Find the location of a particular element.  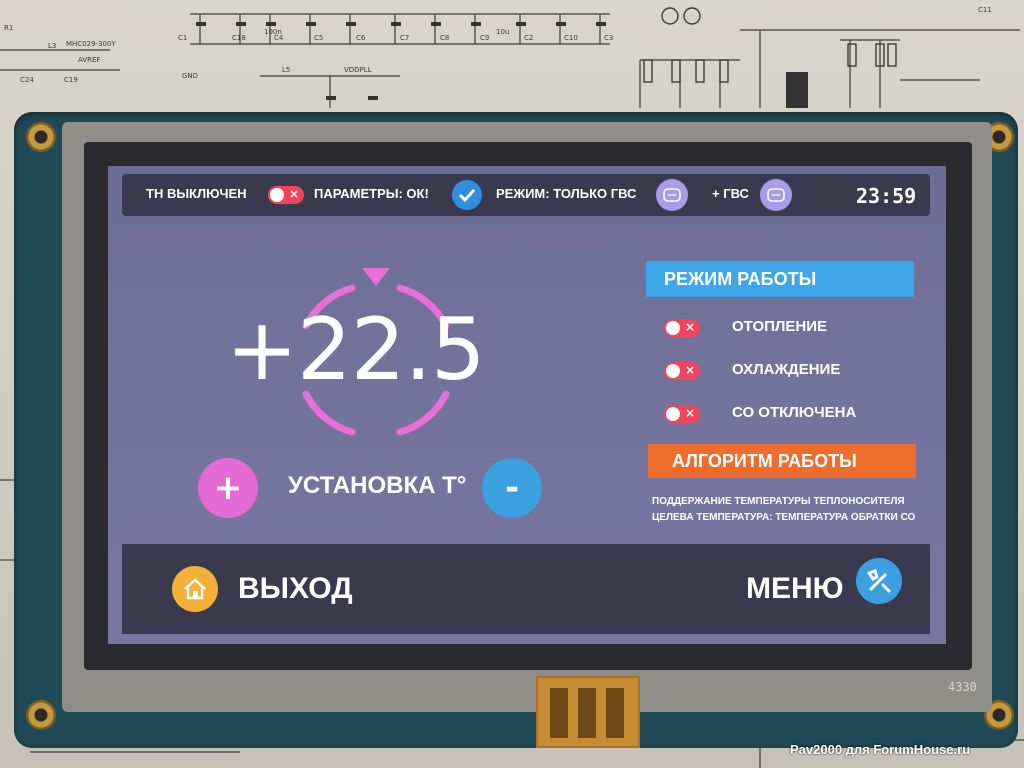

algorithm-header: АЛГОРИТМ РАБОТЫ is located at coordinates (782, 461).